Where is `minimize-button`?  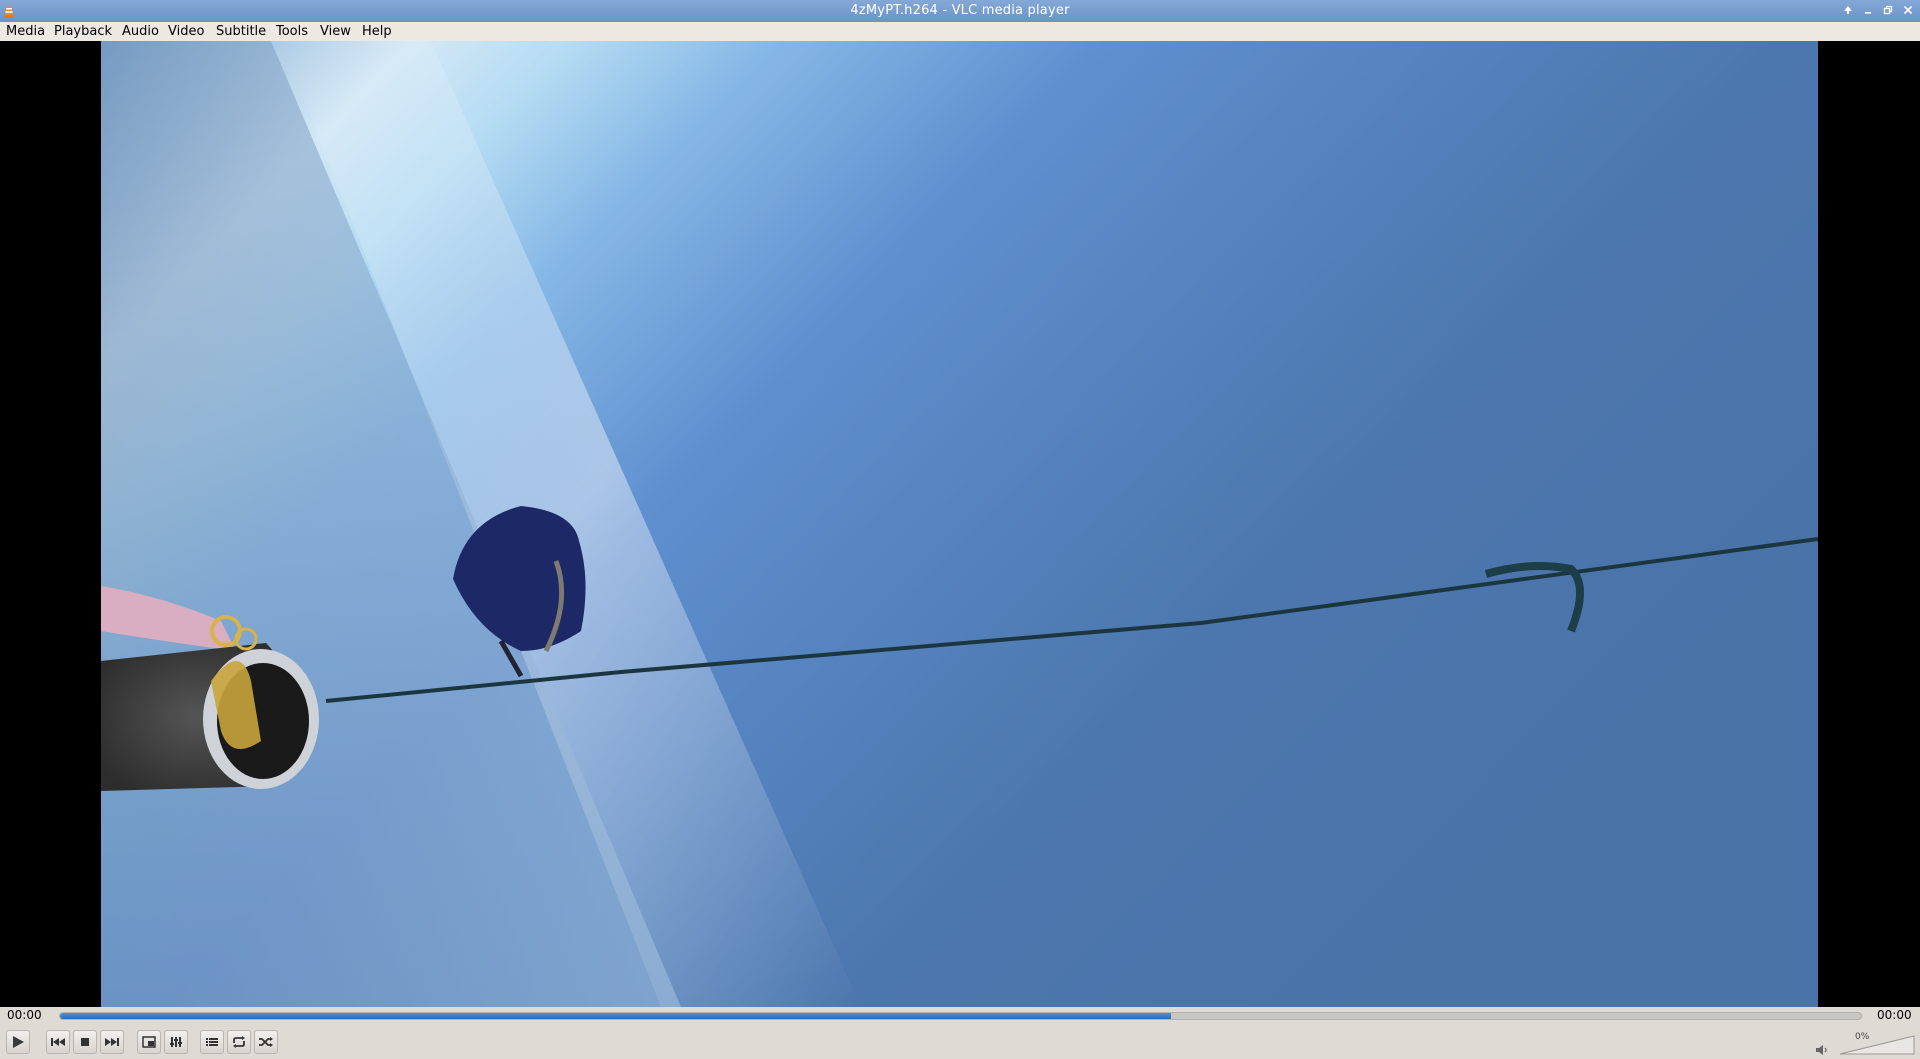 minimize-button is located at coordinates (1868, 10).